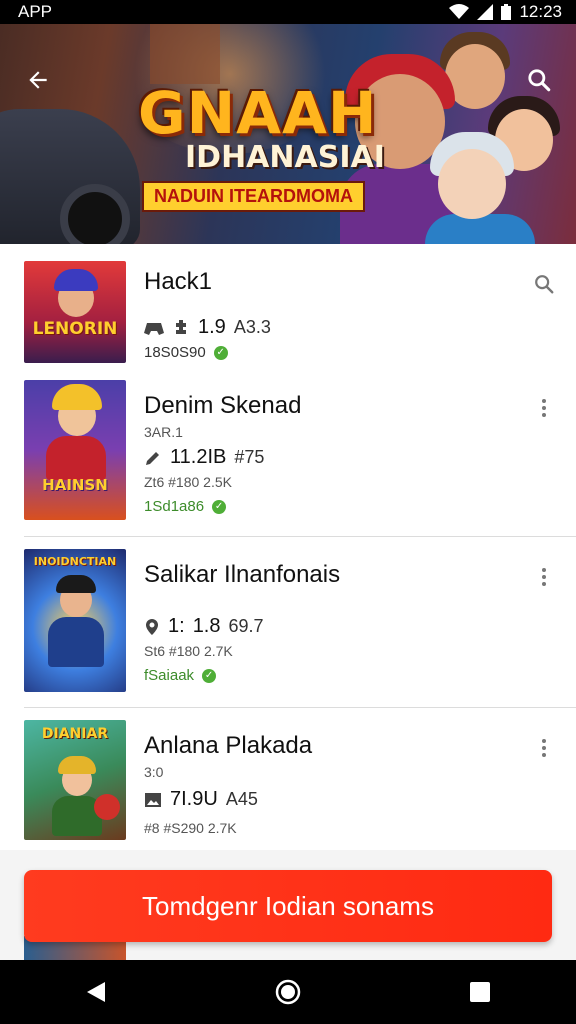  What do you see at coordinates (75, 485) in the screenshot?
I see `thumbnail-label: HAINSN` at bounding box center [75, 485].